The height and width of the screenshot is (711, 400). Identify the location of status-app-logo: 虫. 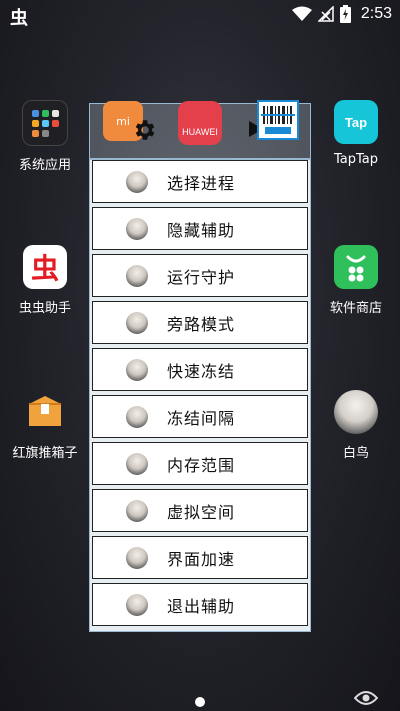
(19, 18).